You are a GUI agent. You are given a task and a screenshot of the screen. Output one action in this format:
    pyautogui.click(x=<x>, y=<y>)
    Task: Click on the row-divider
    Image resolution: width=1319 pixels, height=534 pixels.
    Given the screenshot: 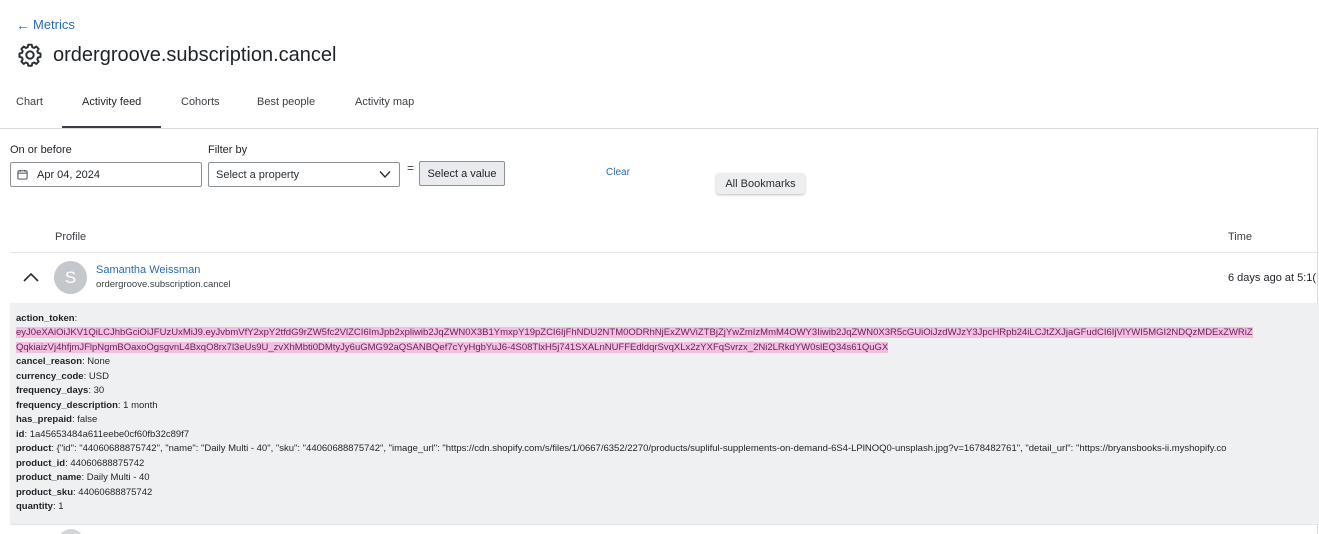 What is the action you would take?
    pyautogui.click(x=664, y=524)
    